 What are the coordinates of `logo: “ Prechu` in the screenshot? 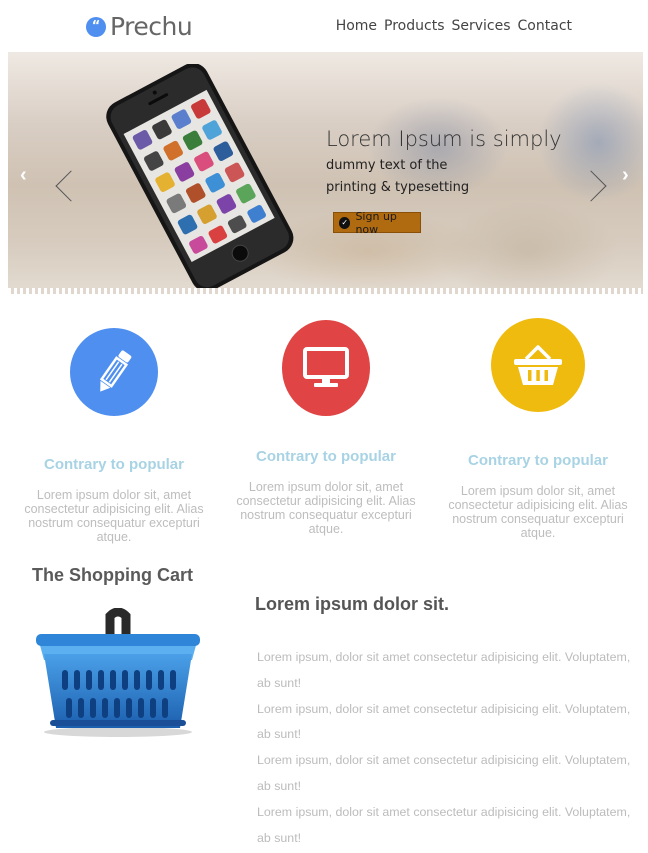 It's located at (139, 26).